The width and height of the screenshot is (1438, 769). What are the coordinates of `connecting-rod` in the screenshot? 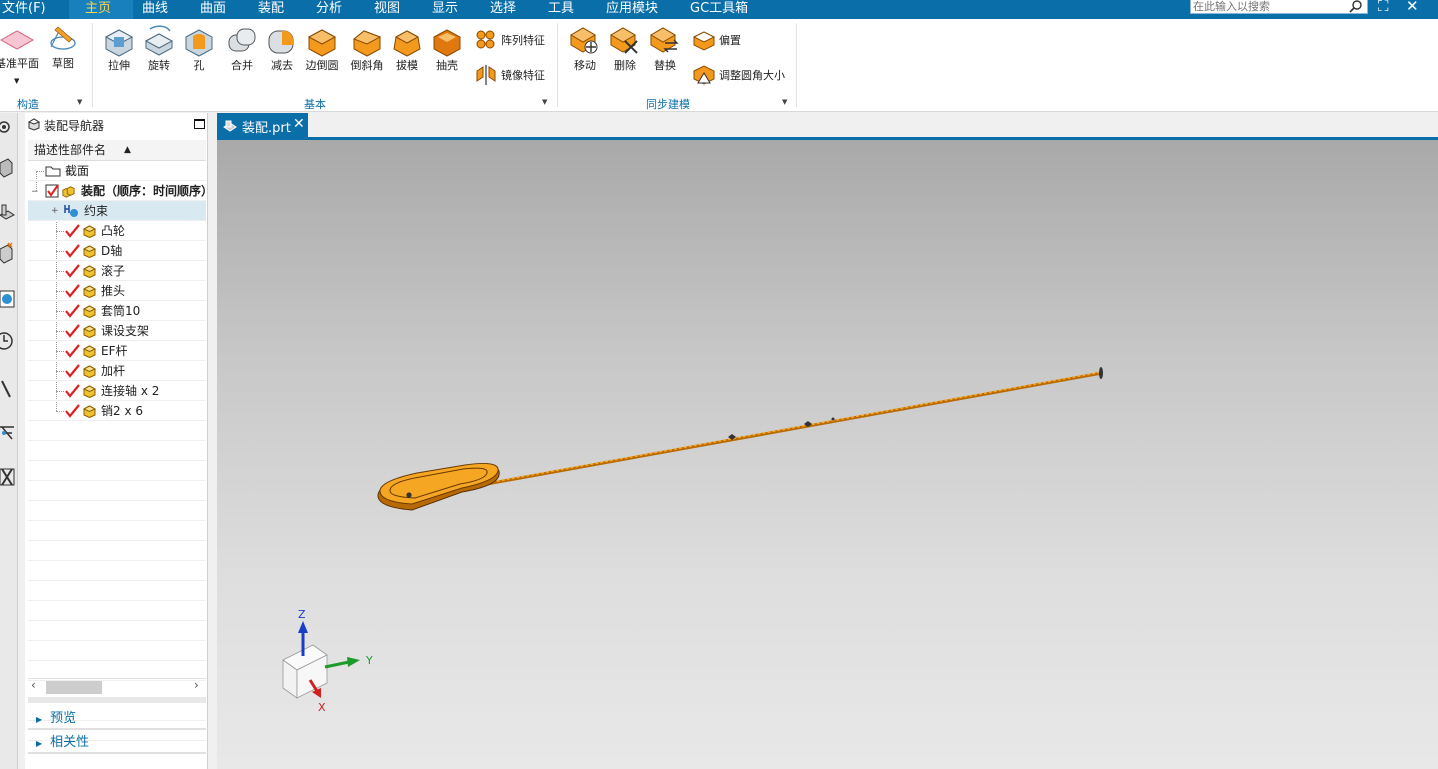 It's located at (794, 428).